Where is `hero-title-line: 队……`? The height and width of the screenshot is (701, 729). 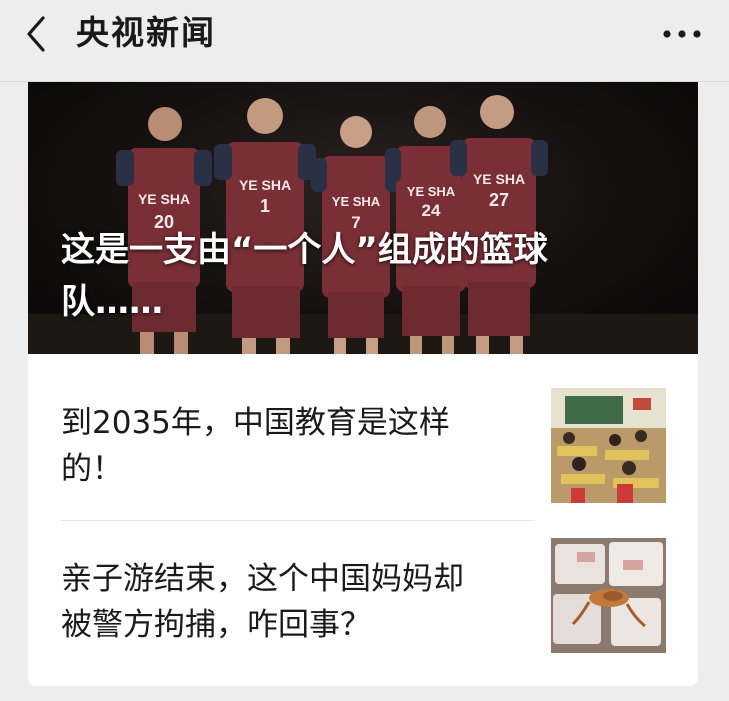 hero-title-line: 队…… is located at coordinates (112, 302).